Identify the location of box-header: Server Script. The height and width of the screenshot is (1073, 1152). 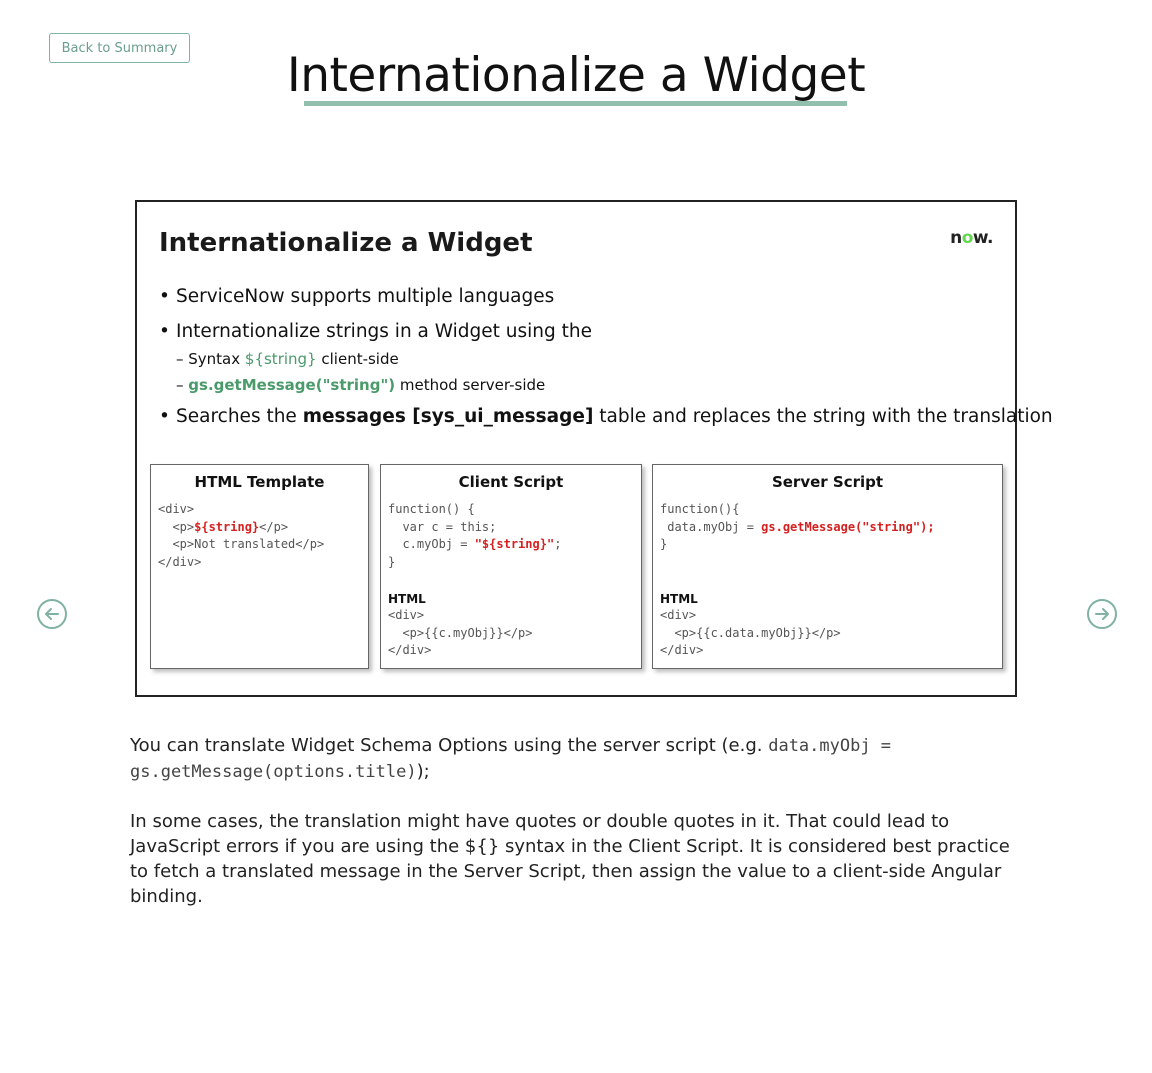
(827, 482).